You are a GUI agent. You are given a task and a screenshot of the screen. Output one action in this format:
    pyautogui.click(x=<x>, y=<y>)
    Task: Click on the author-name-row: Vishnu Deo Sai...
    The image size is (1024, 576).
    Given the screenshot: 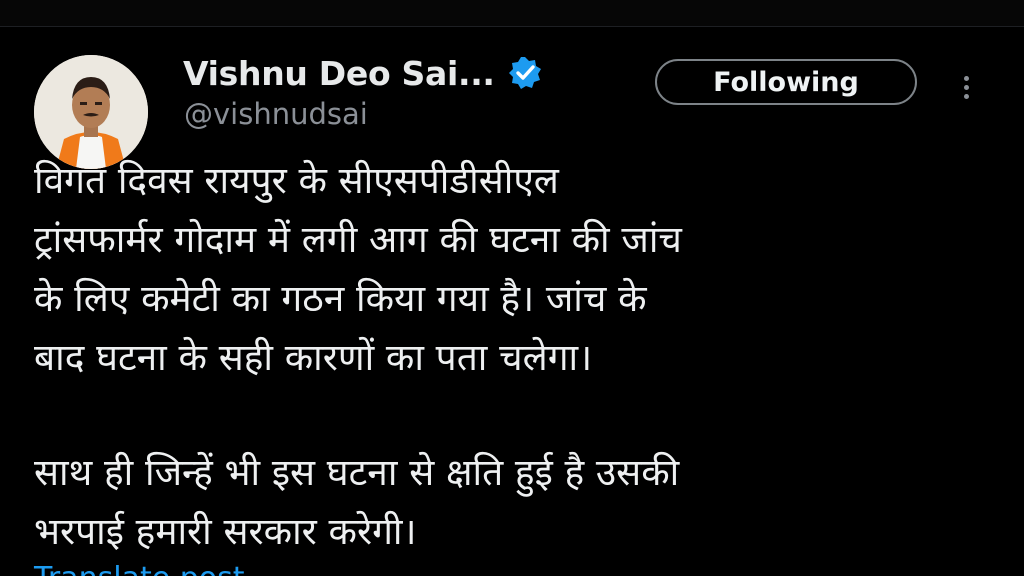 What is the action you would take?
    pyautogui.click(x=363, y=73)
    